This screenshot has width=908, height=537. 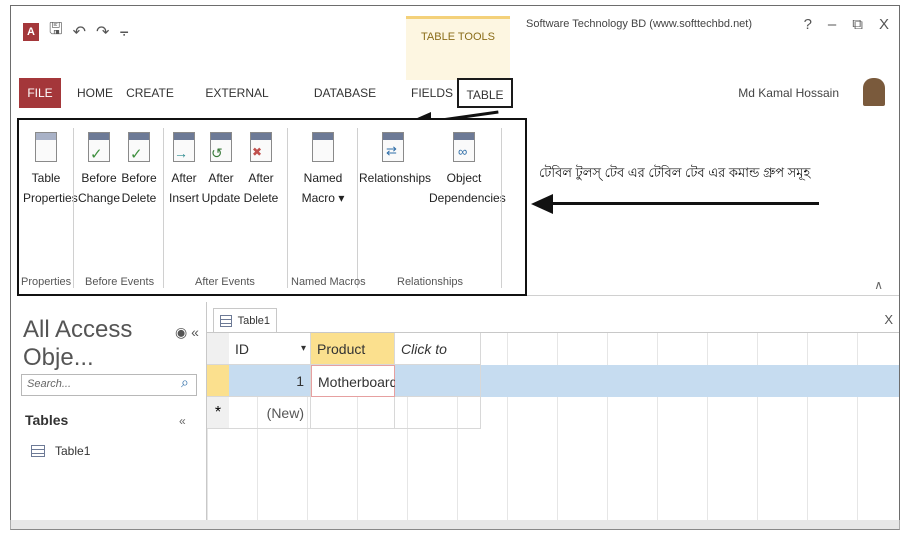 I want to click on table-icon, so click(x=38, y=451).